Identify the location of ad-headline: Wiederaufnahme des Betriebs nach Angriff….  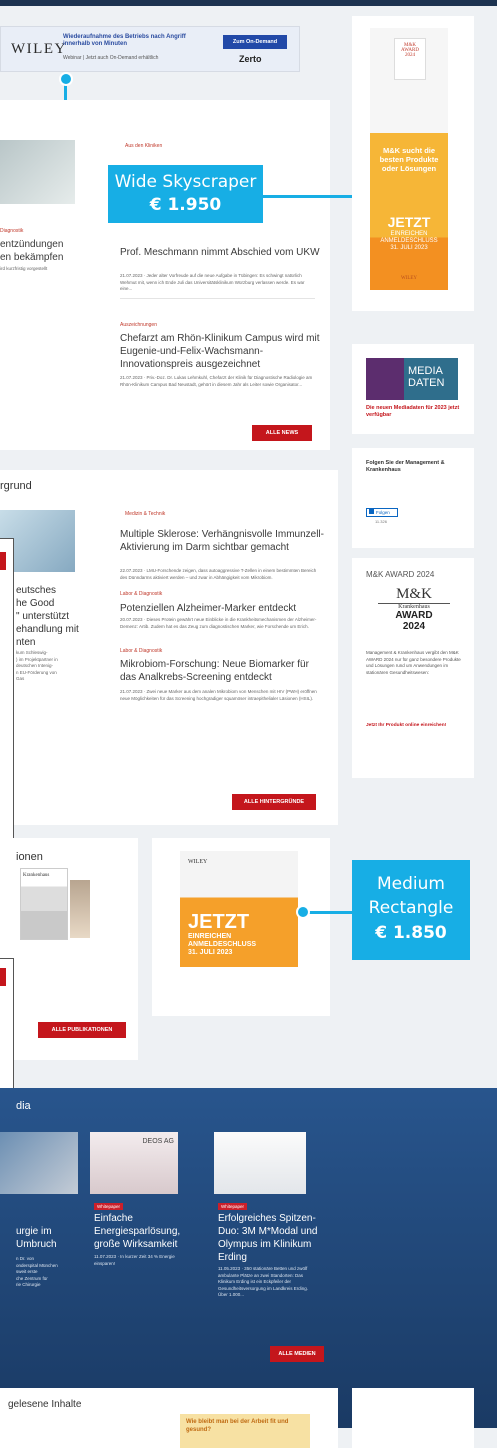
(124, 41).